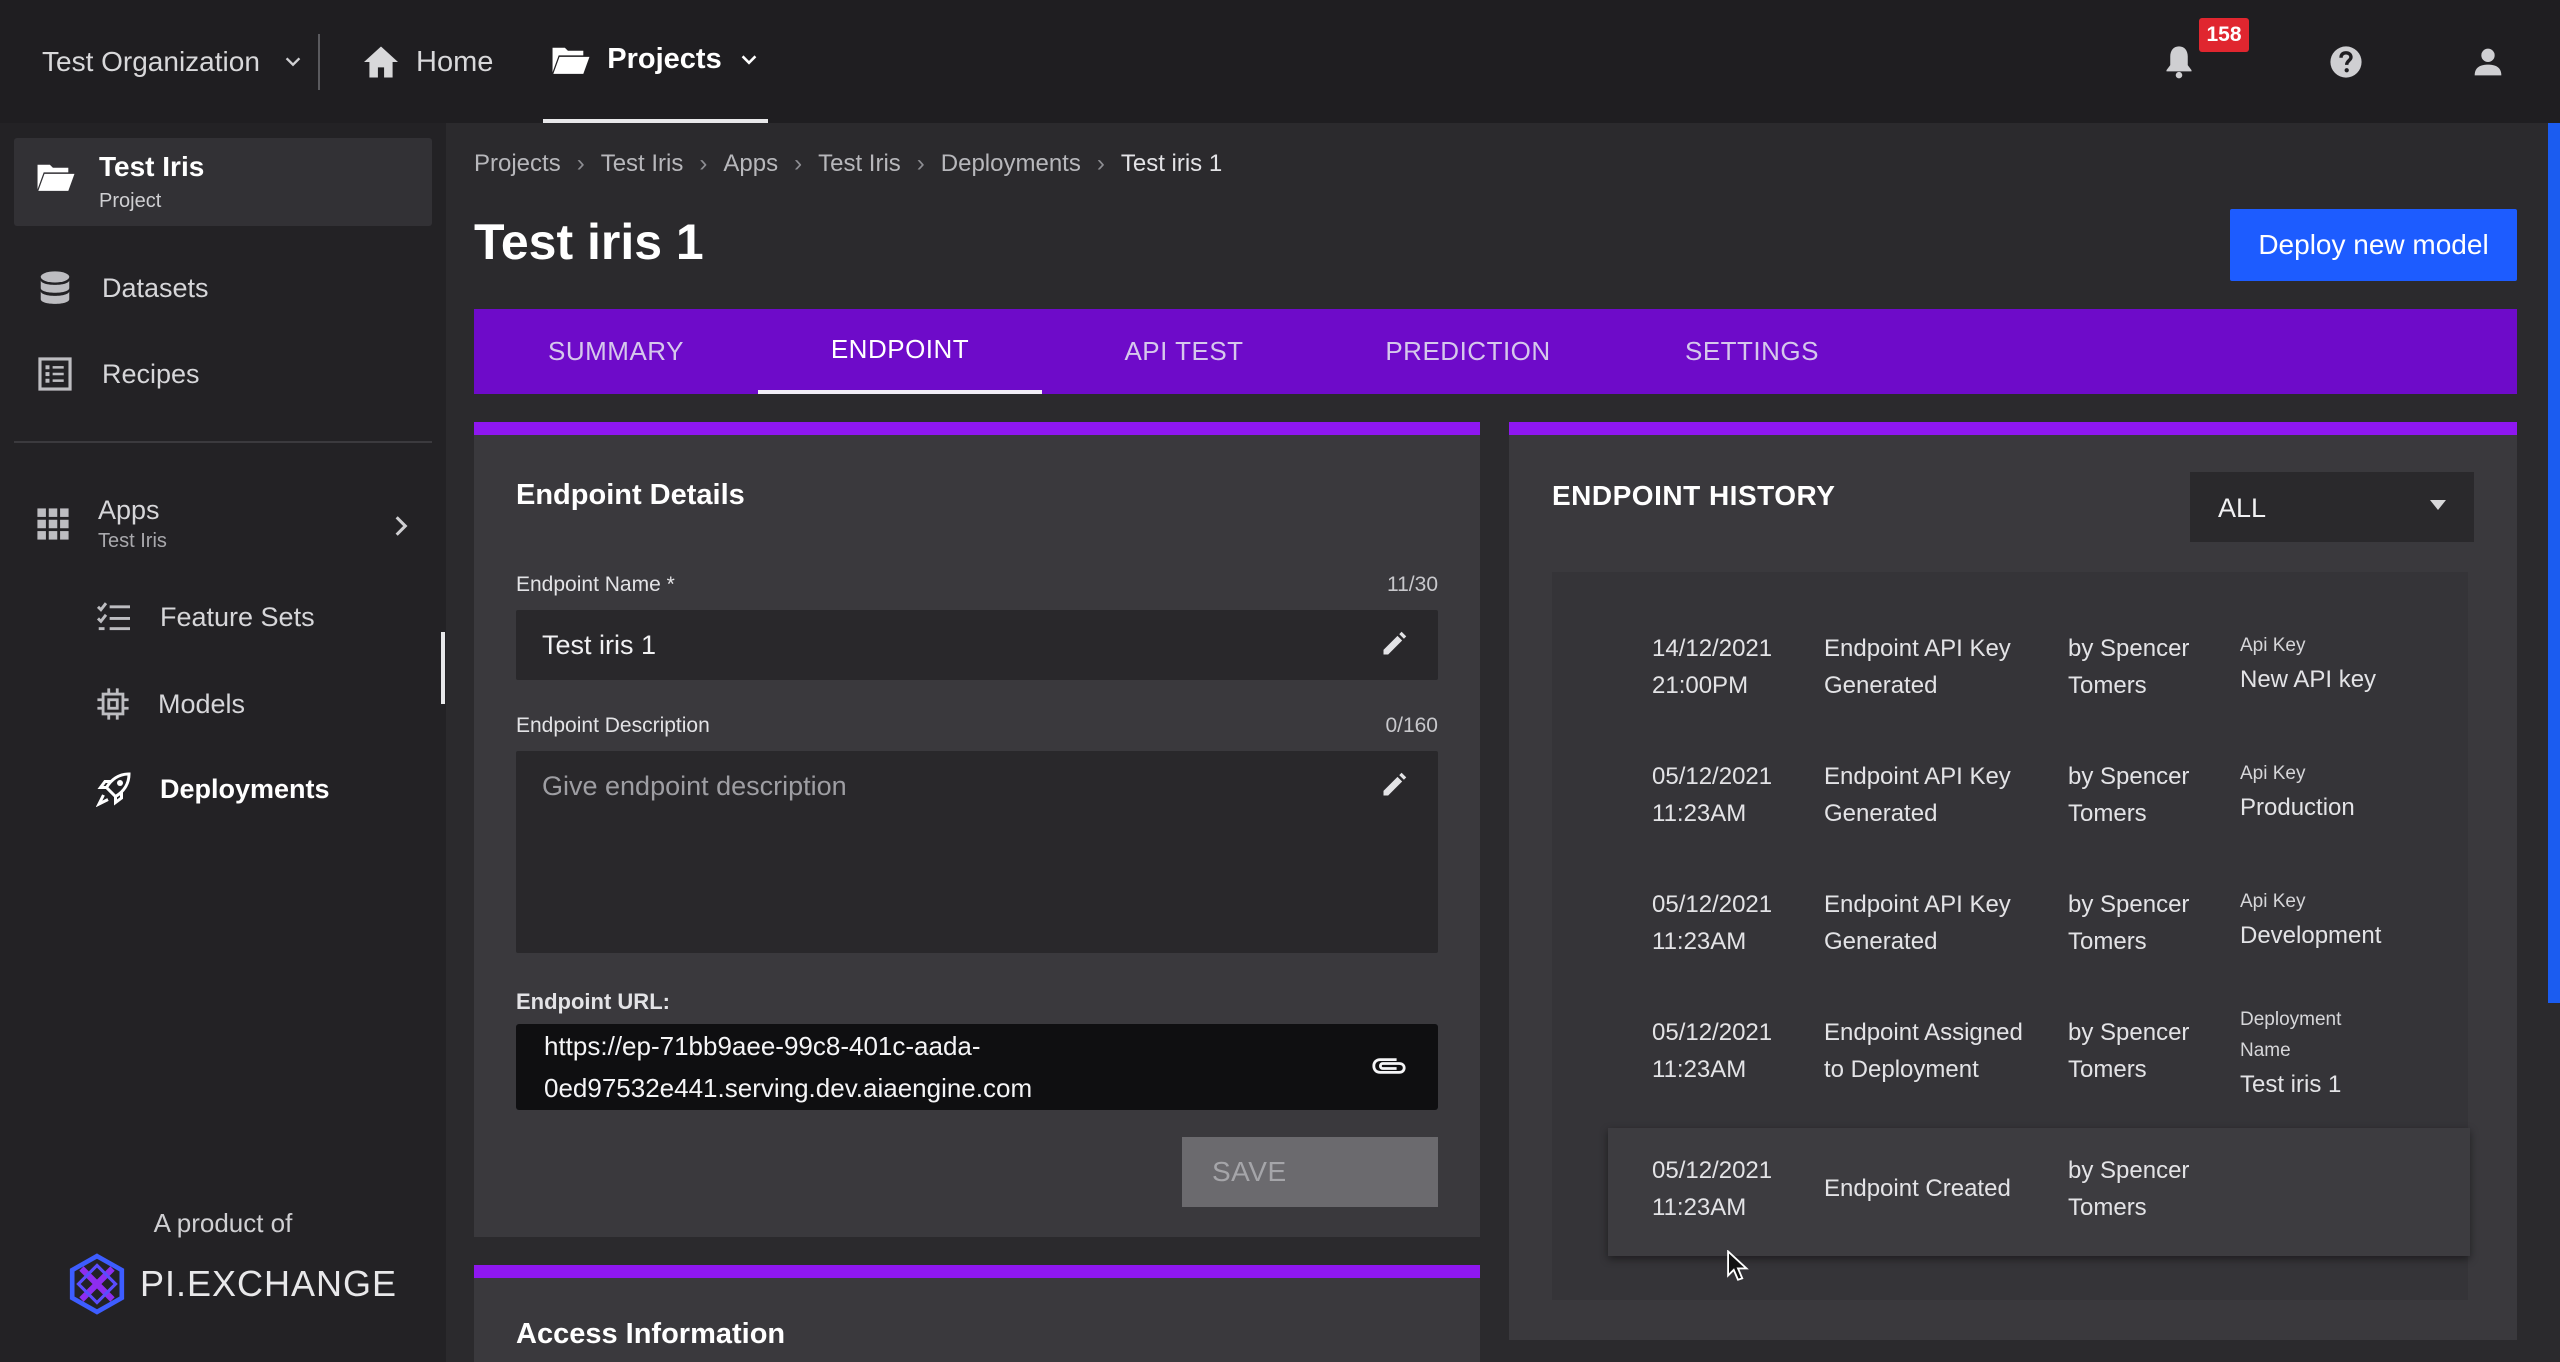 Image resolution: width=2560 pixels, height=1362 pixels. Describe the element at coordinates (2554, 563) in the screenshot. I see `page-scrollbar` at that location.